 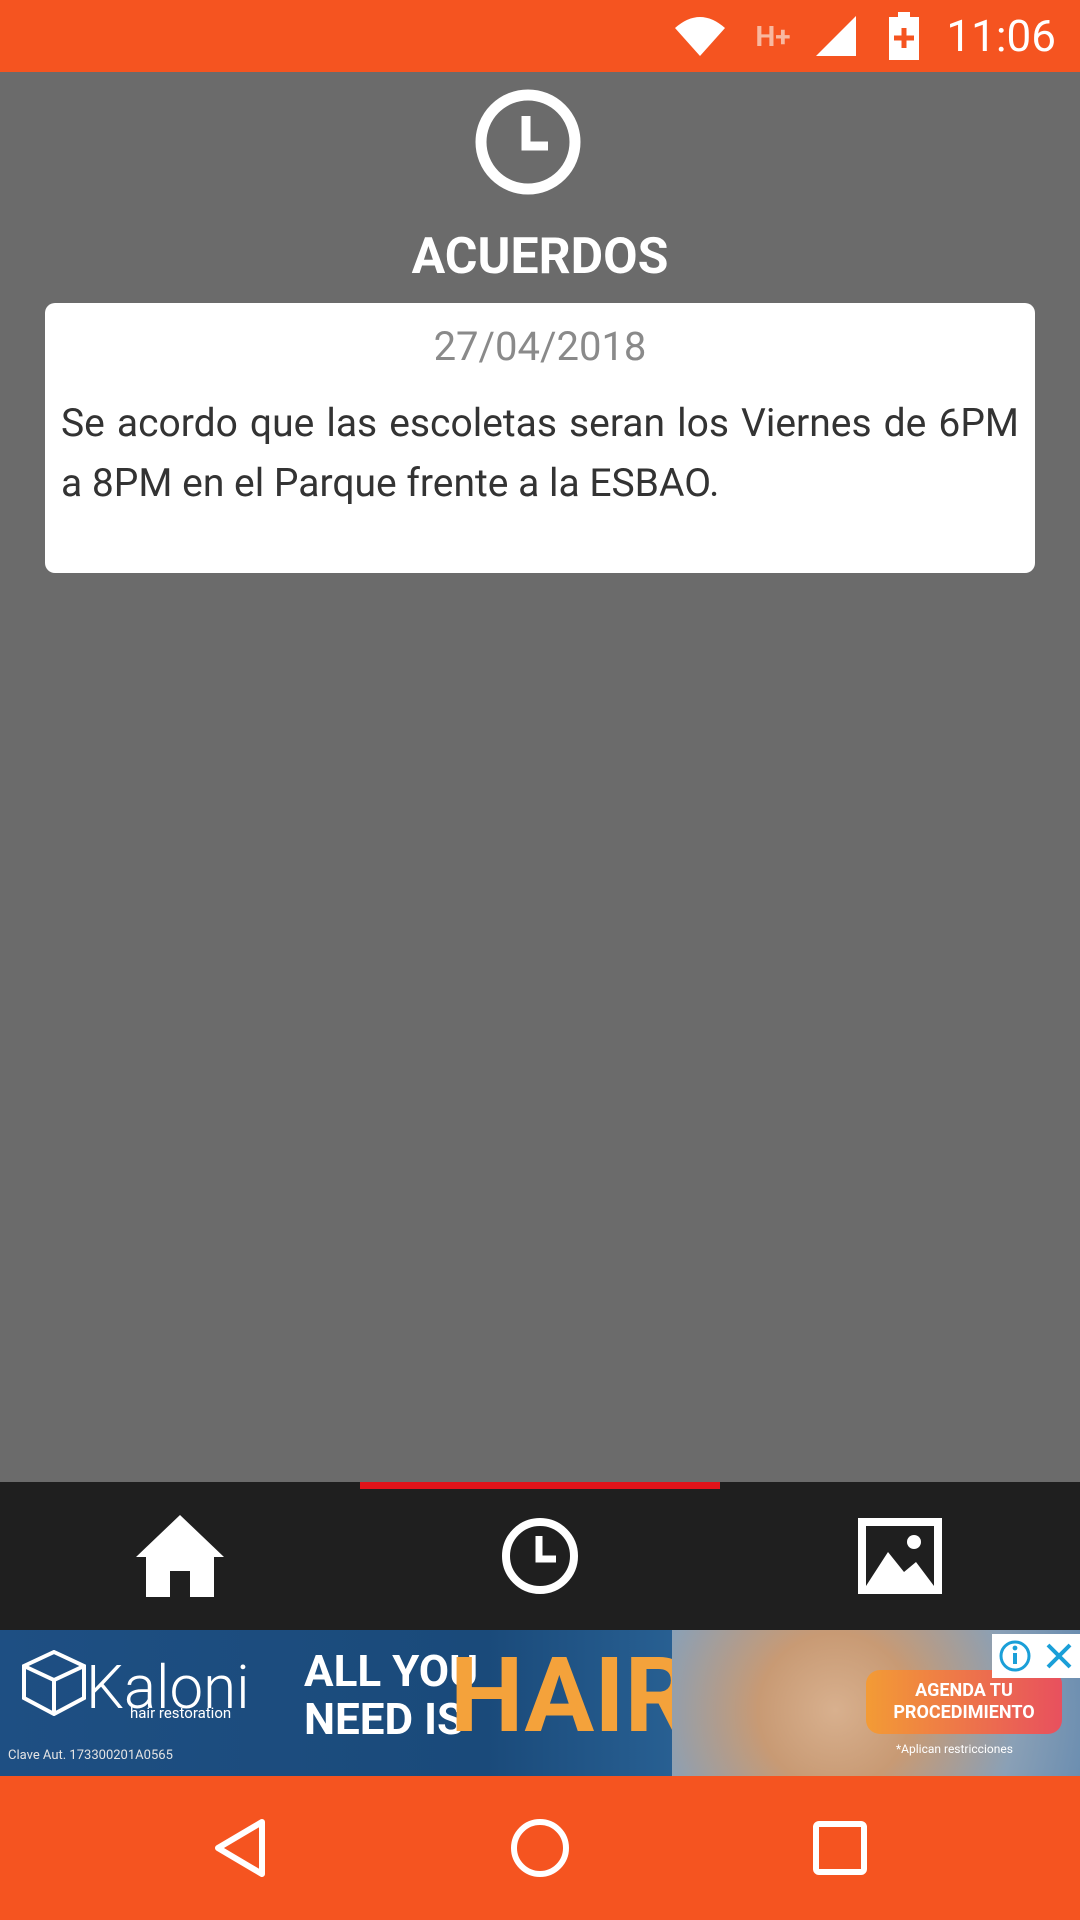 I want to click on tab-agreements, so click(x=540, y=1556).